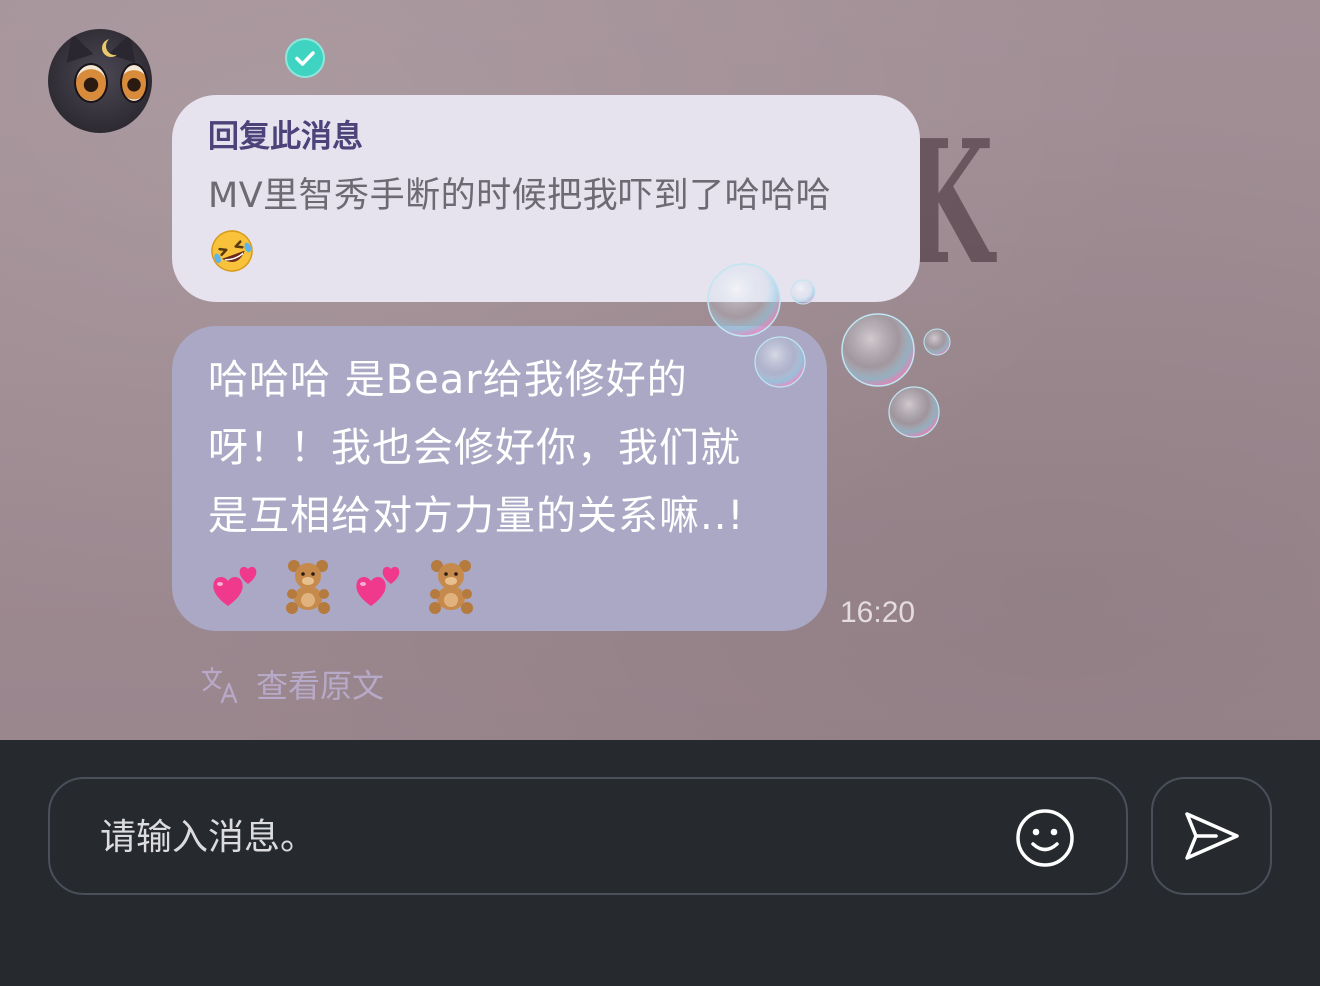 The image size is (1320, 986). What do you see at coordinates (474, 448) in the screenshot?
I see `message-line: 呀！！我也会修好你，我们就` at bounding box center [474, 448].